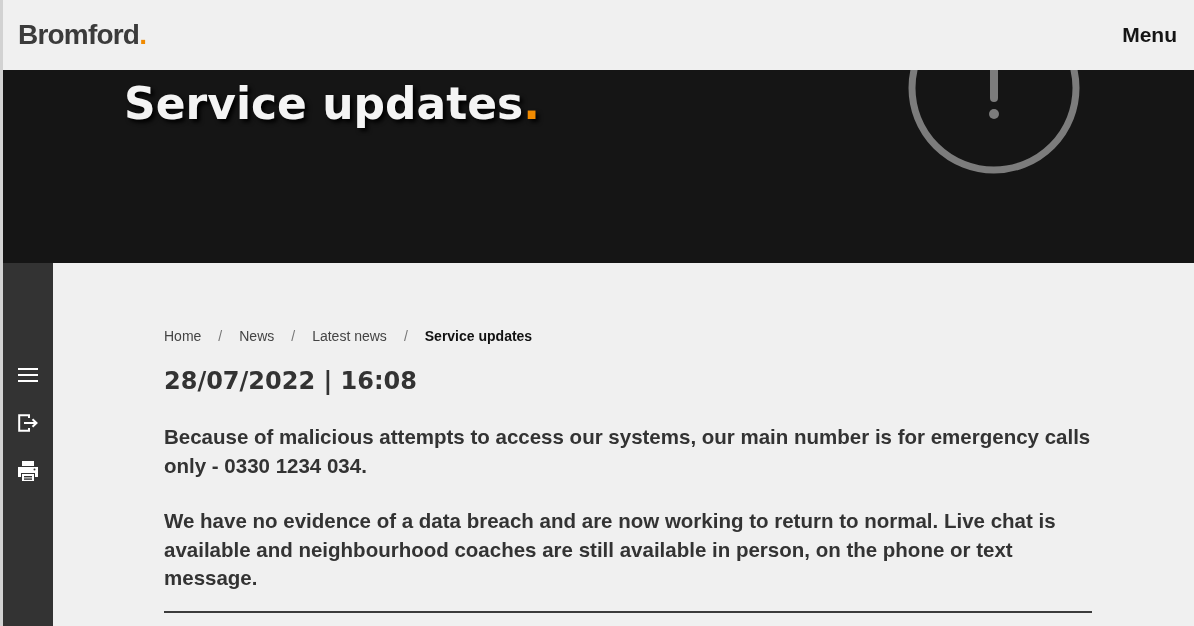 This screenshot has width=1194, height=626. What do you see at coordinates (82, 35) in the screenshot?
I see `site-logo: Bromford.` at bounding box center [82, 35].